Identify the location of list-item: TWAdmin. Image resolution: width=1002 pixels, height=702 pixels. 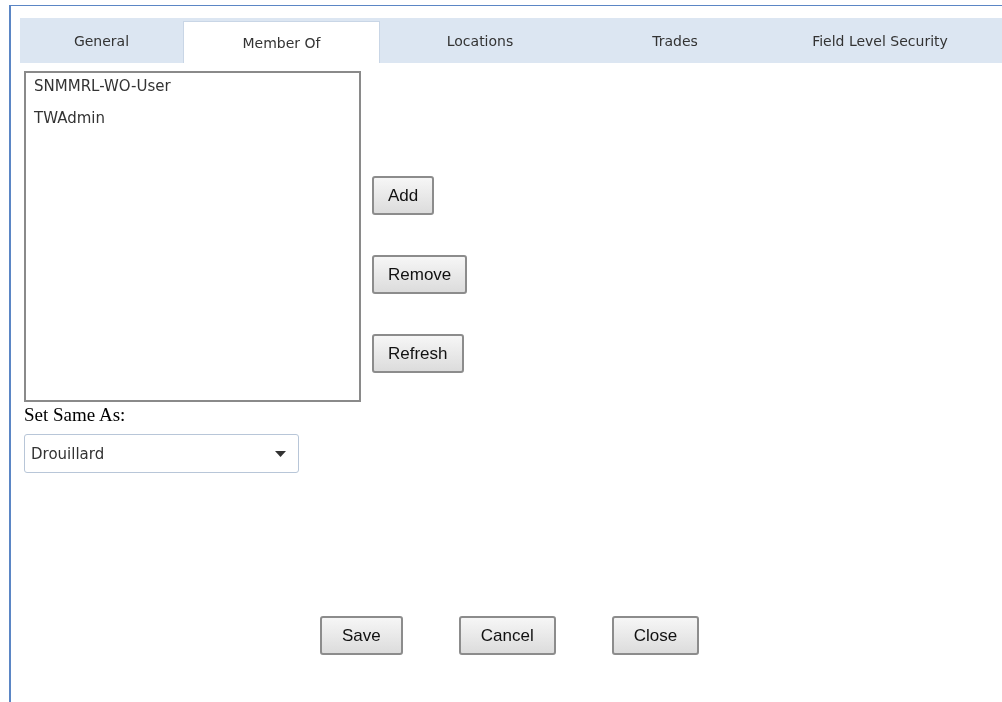
(69, 118).